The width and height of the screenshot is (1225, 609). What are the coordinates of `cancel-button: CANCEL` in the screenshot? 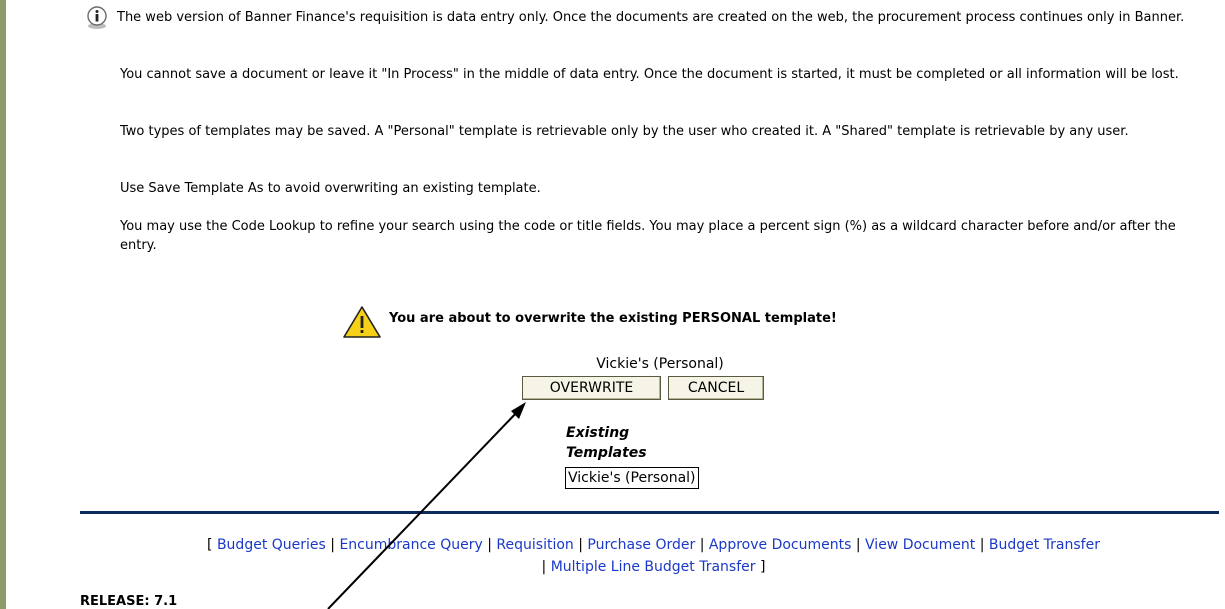 It's located at (716, 388).